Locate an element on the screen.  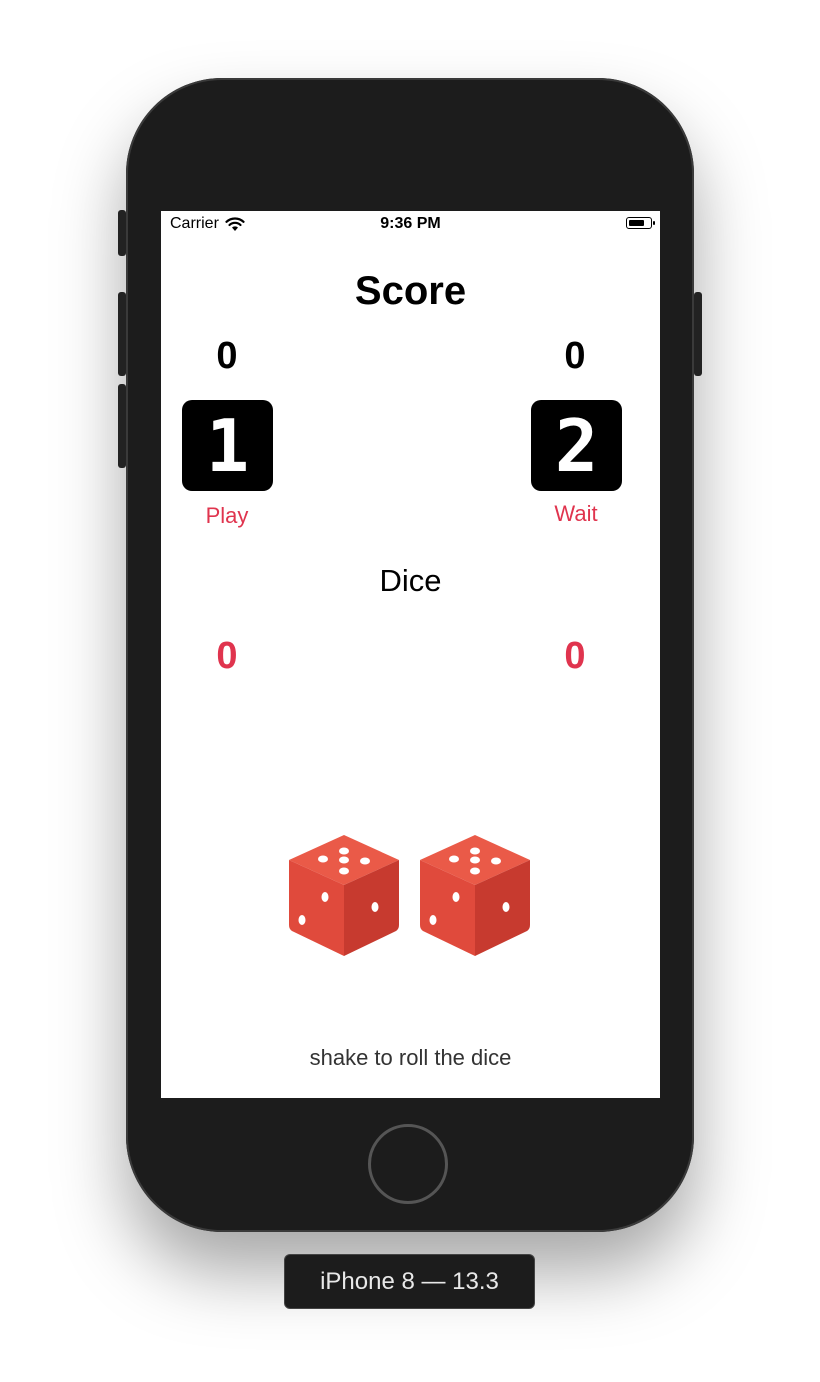
status-bar: Carrier 9:36 PM is located at coordinates (410, 225).